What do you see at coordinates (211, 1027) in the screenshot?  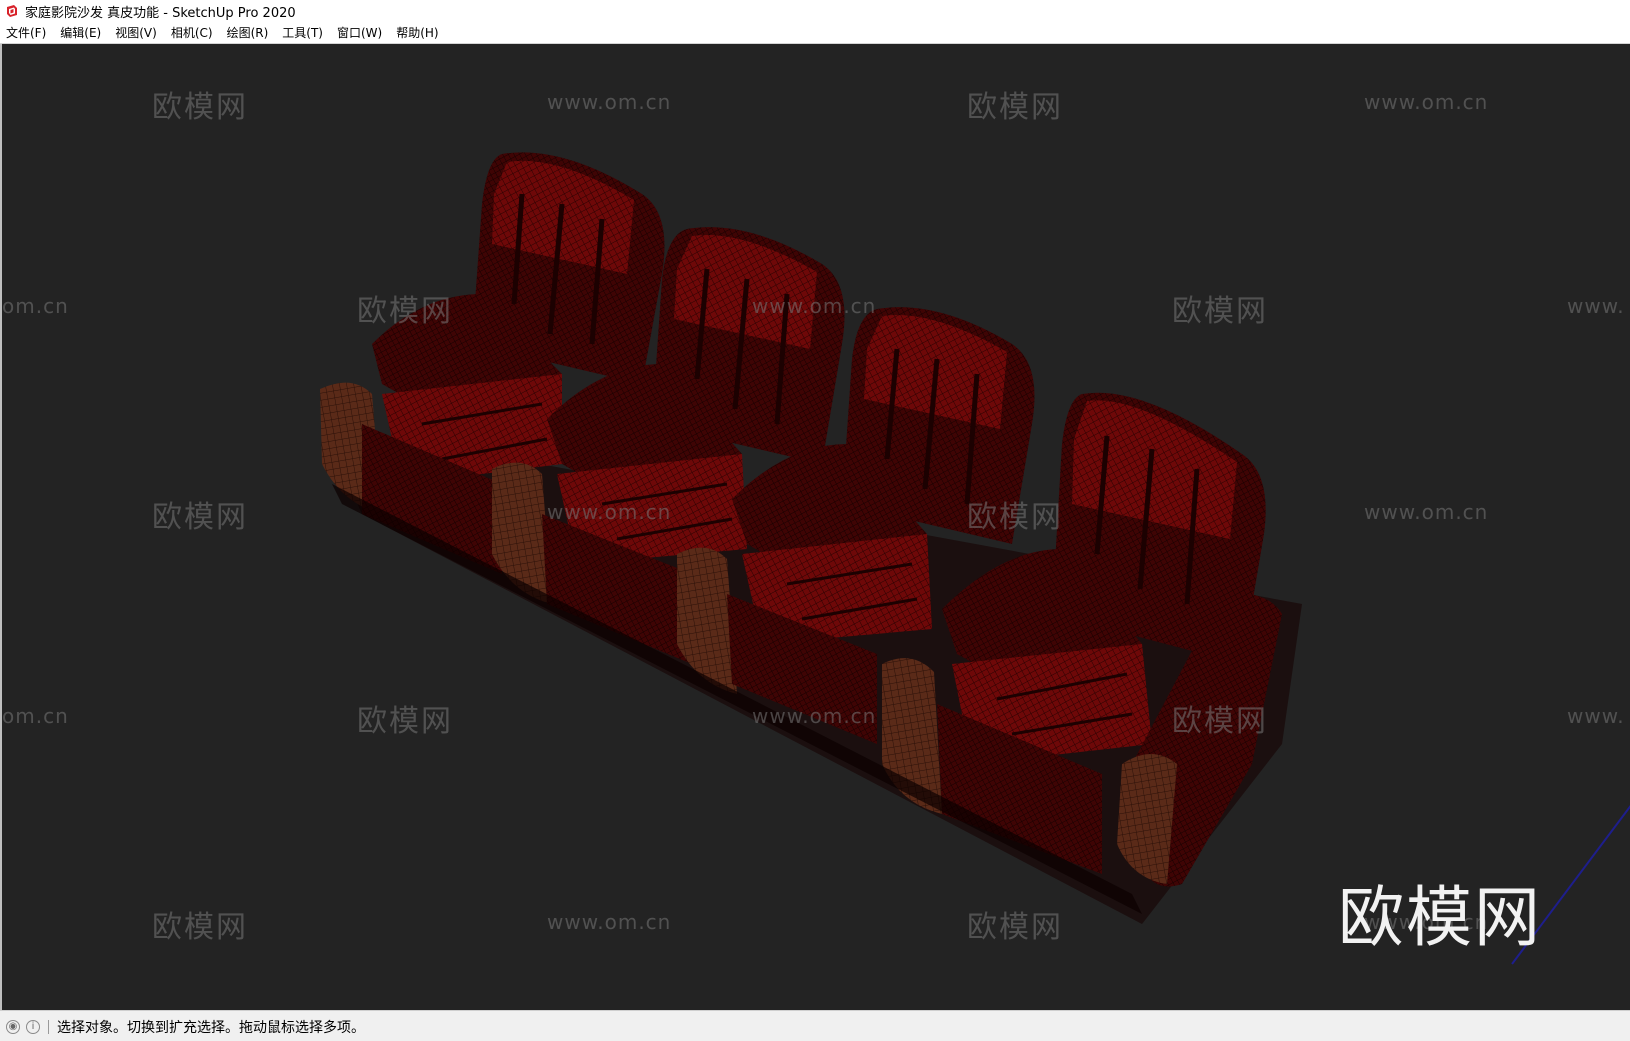 I see `status-message: 选择对象。切换到扩充选择。拖动鼠标选择多项。` at bounding box center [211, 1027].